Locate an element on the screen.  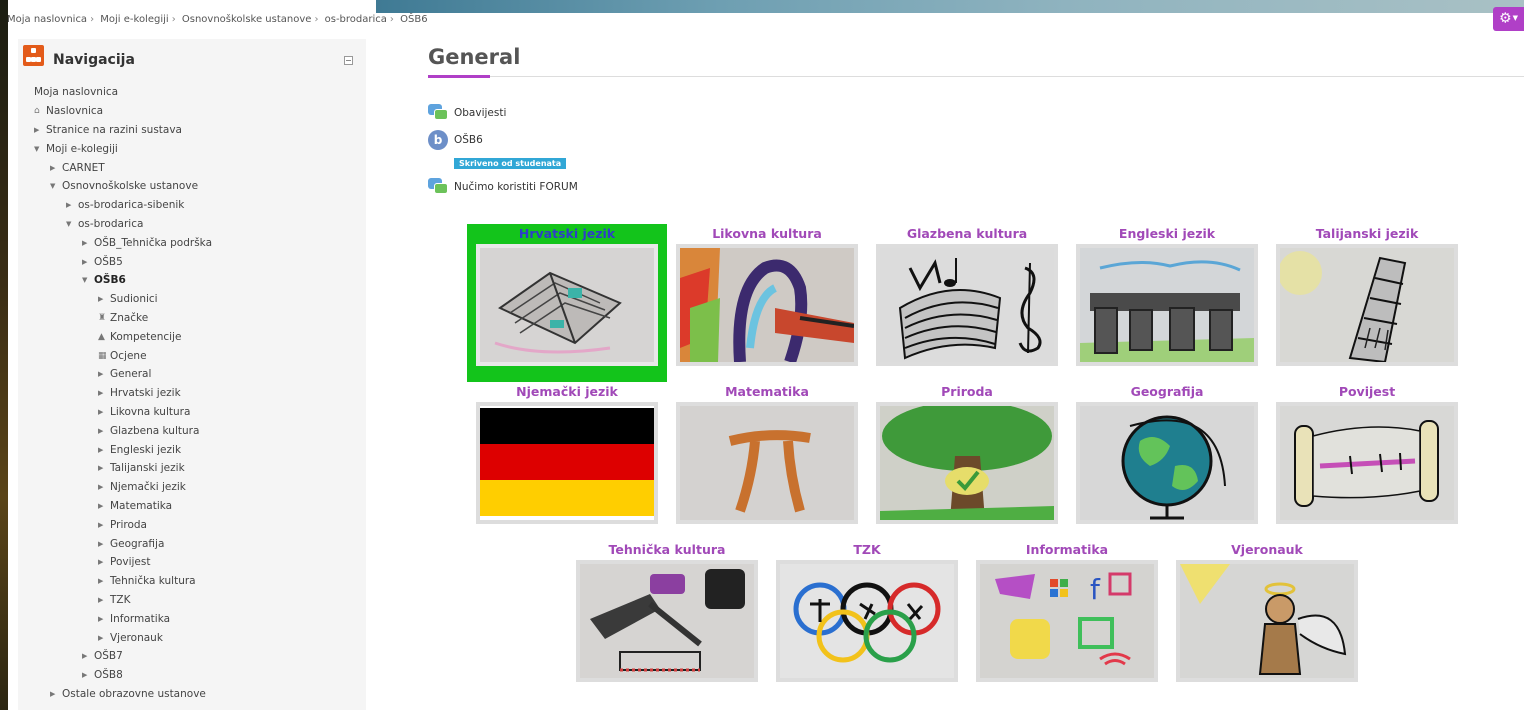
breadcrumb-item: Osnovnoškolske ustanove is located at coordinates (247, 19).